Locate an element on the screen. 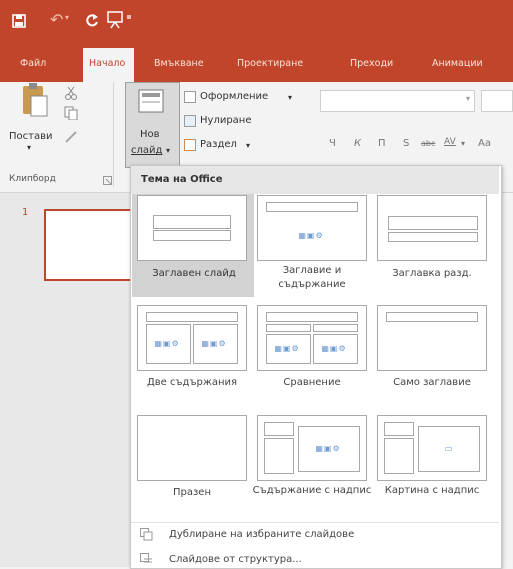 Image resolution: width=513 pixels, height=569 pixels. tab-transitions: Преходи is located at coordinates (371, 63).